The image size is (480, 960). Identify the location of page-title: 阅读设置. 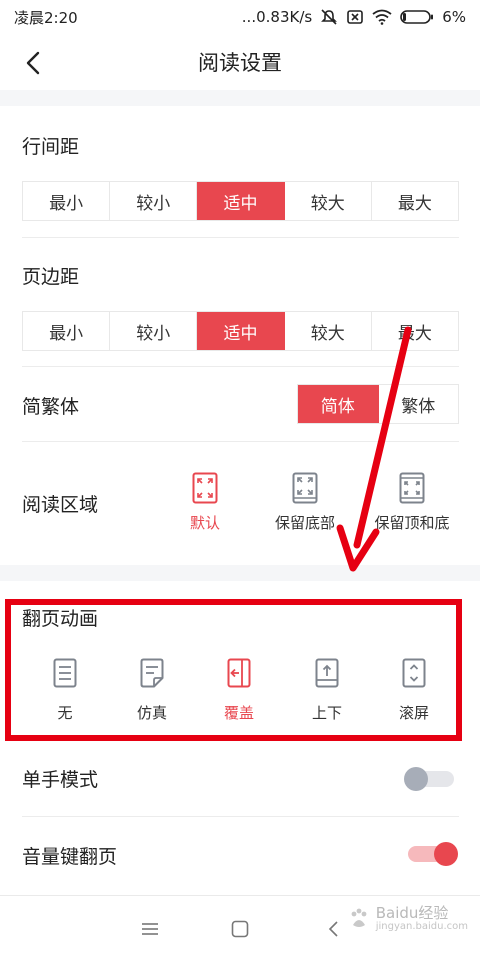
(240, 63).